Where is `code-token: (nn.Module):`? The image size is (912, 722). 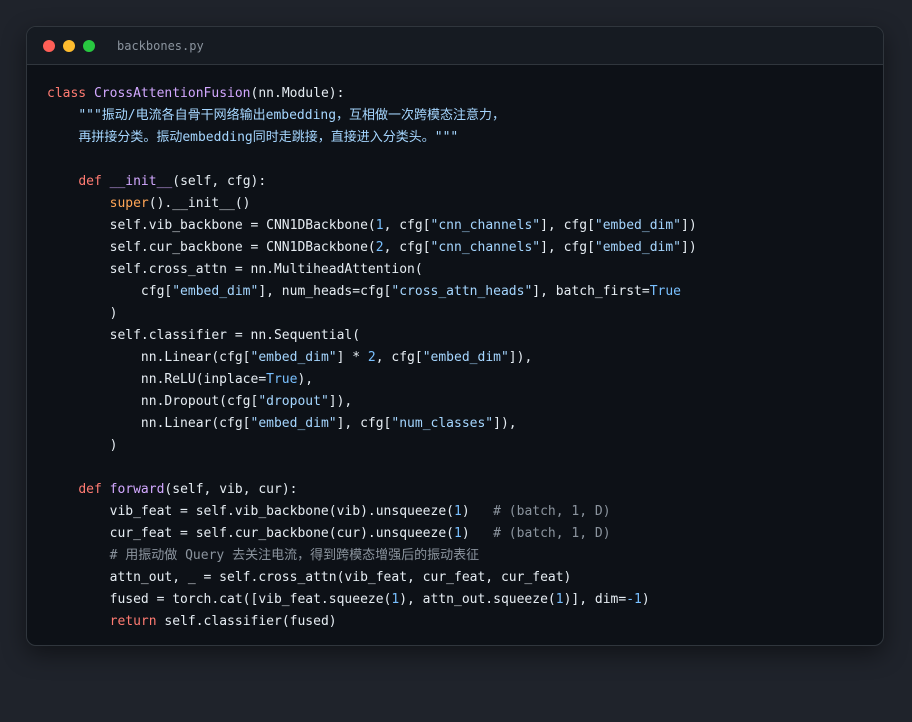 code-token: (nn.Module): is located at coordinates (297, 93).